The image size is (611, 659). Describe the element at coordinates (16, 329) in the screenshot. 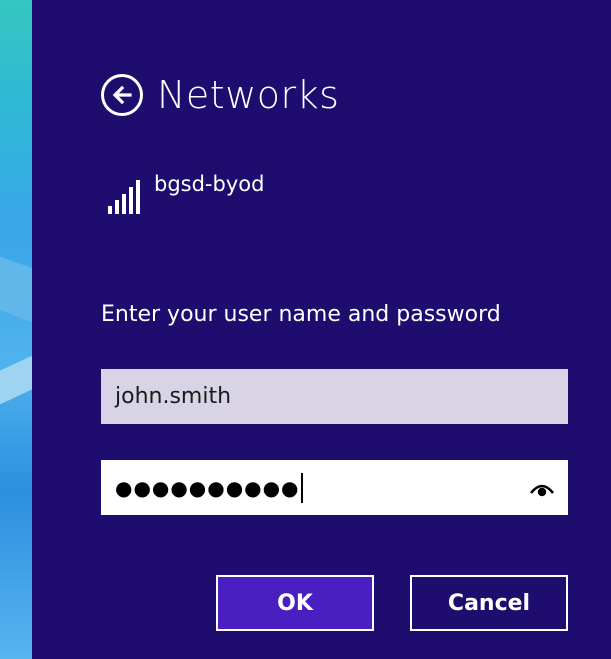

I see `desktop-background` at that location.